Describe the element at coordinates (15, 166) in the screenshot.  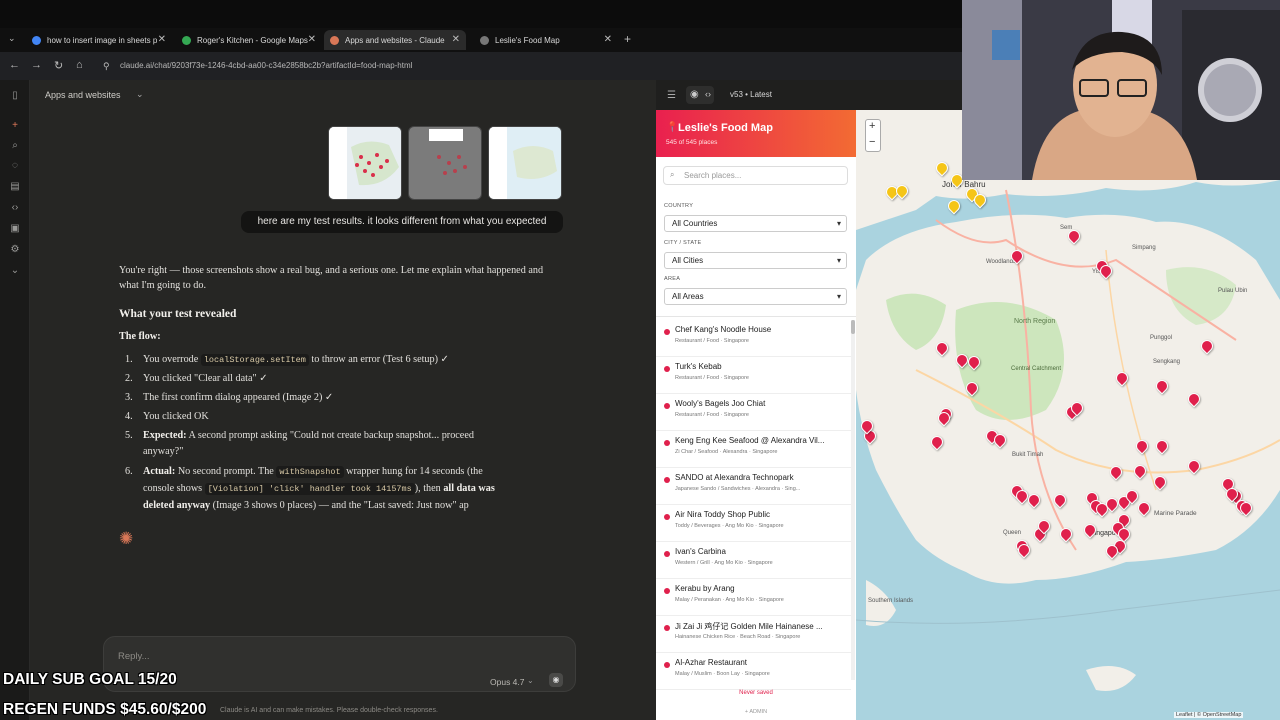
I see `chats-icon: ◌` at that location.